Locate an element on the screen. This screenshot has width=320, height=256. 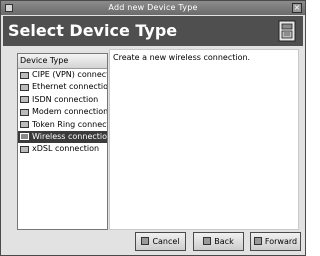
button-bar: Cancel Back Forward is located at coordinates (153, 242).